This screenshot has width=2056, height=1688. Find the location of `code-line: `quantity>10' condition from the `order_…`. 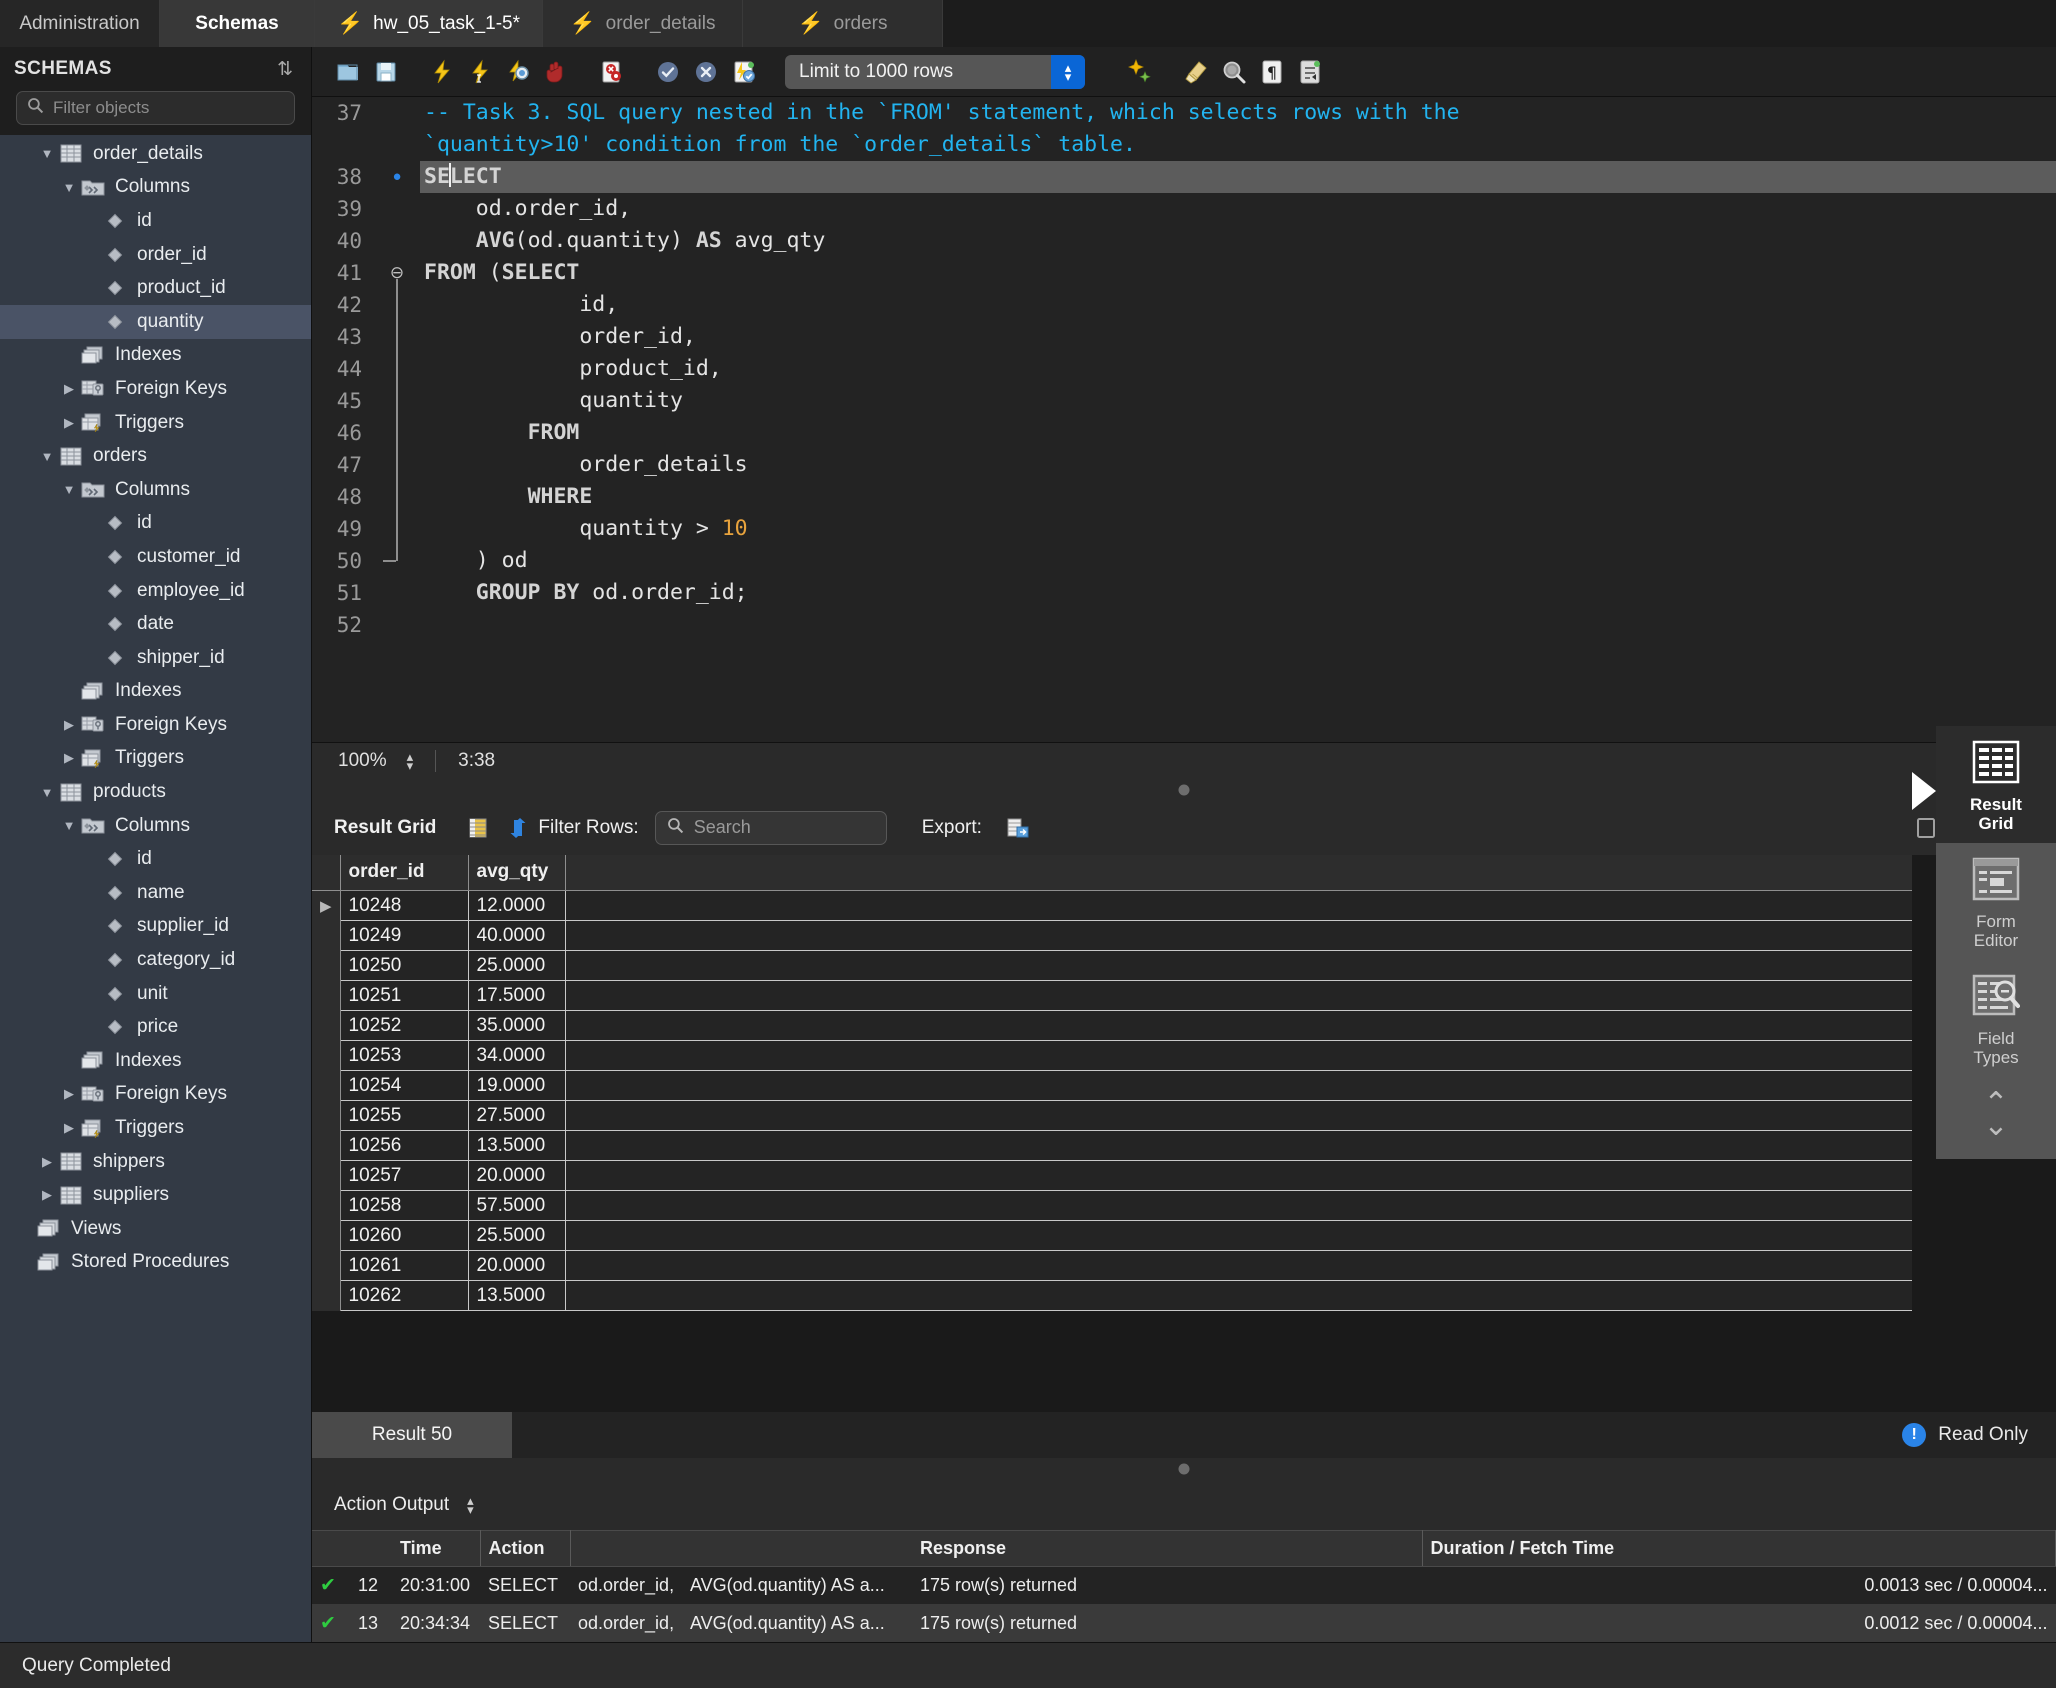

code-line: `quantity>10' condition from the `order_… is located at coordinates (1184, 145).